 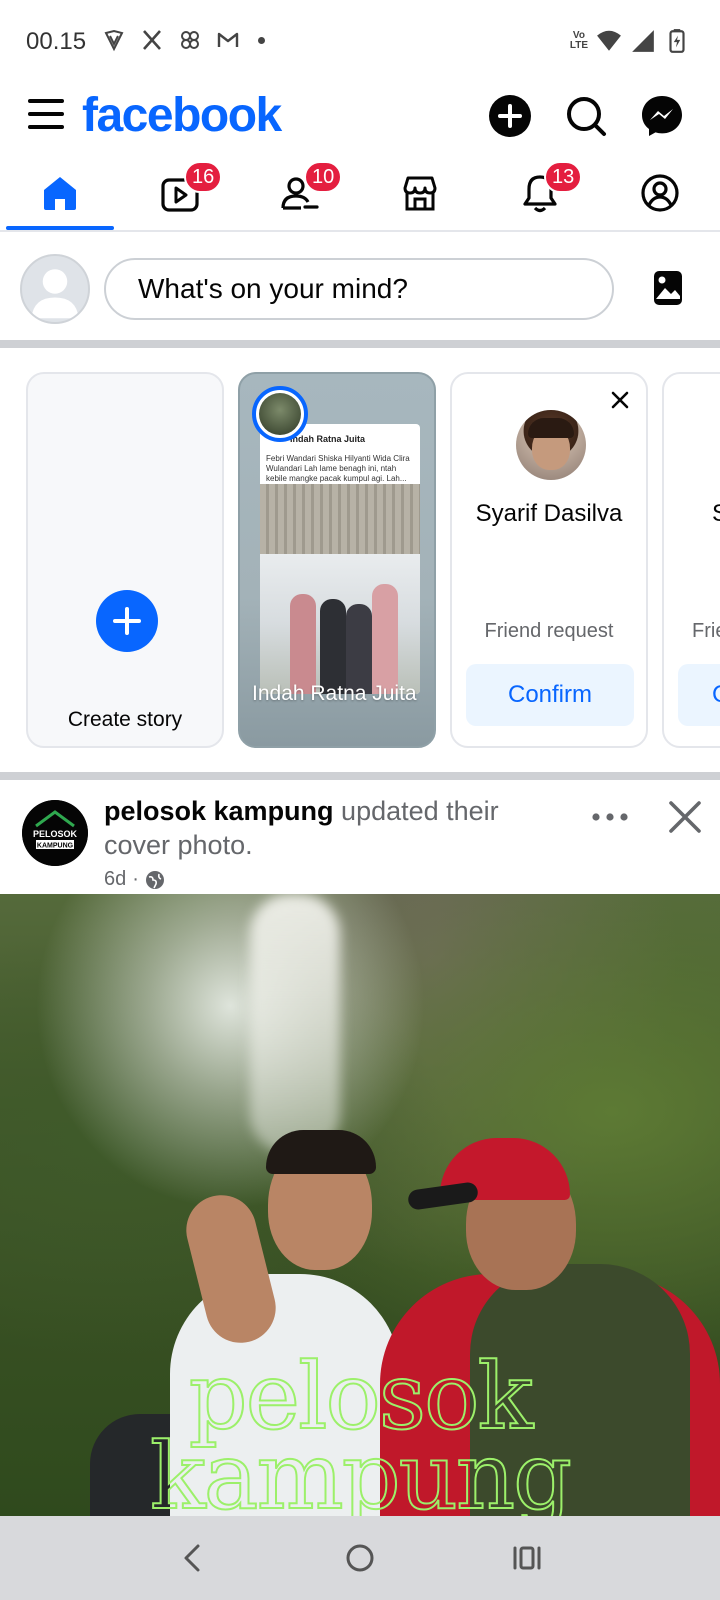 What do you see at coordinates (609, 40) in the screenshot?
I see `wifi-icon` at bounding box center [609, 40].